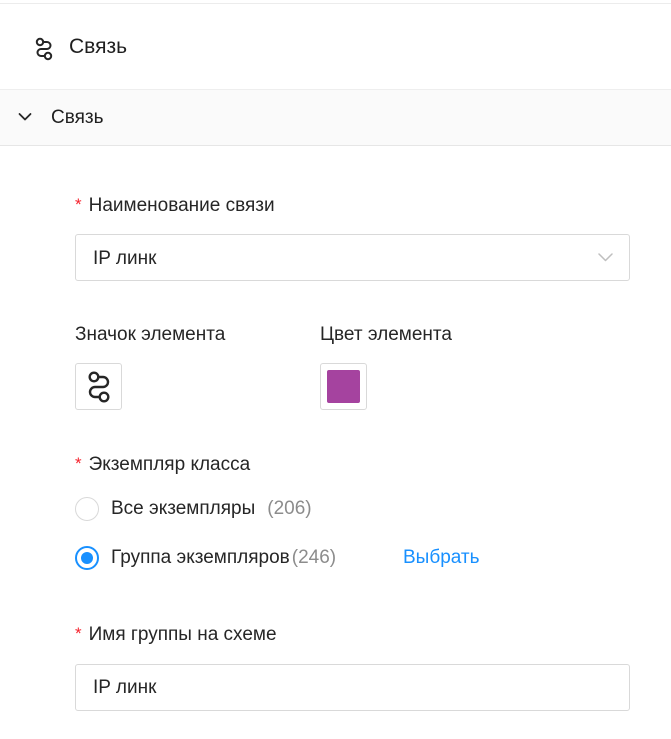 This screenshot has width=671, height=739. What do you see at coordinates (182, 634) in the screenshot?
I see `group-name-label-text: Имя группы на схеме` at bounding box center [182, 634].